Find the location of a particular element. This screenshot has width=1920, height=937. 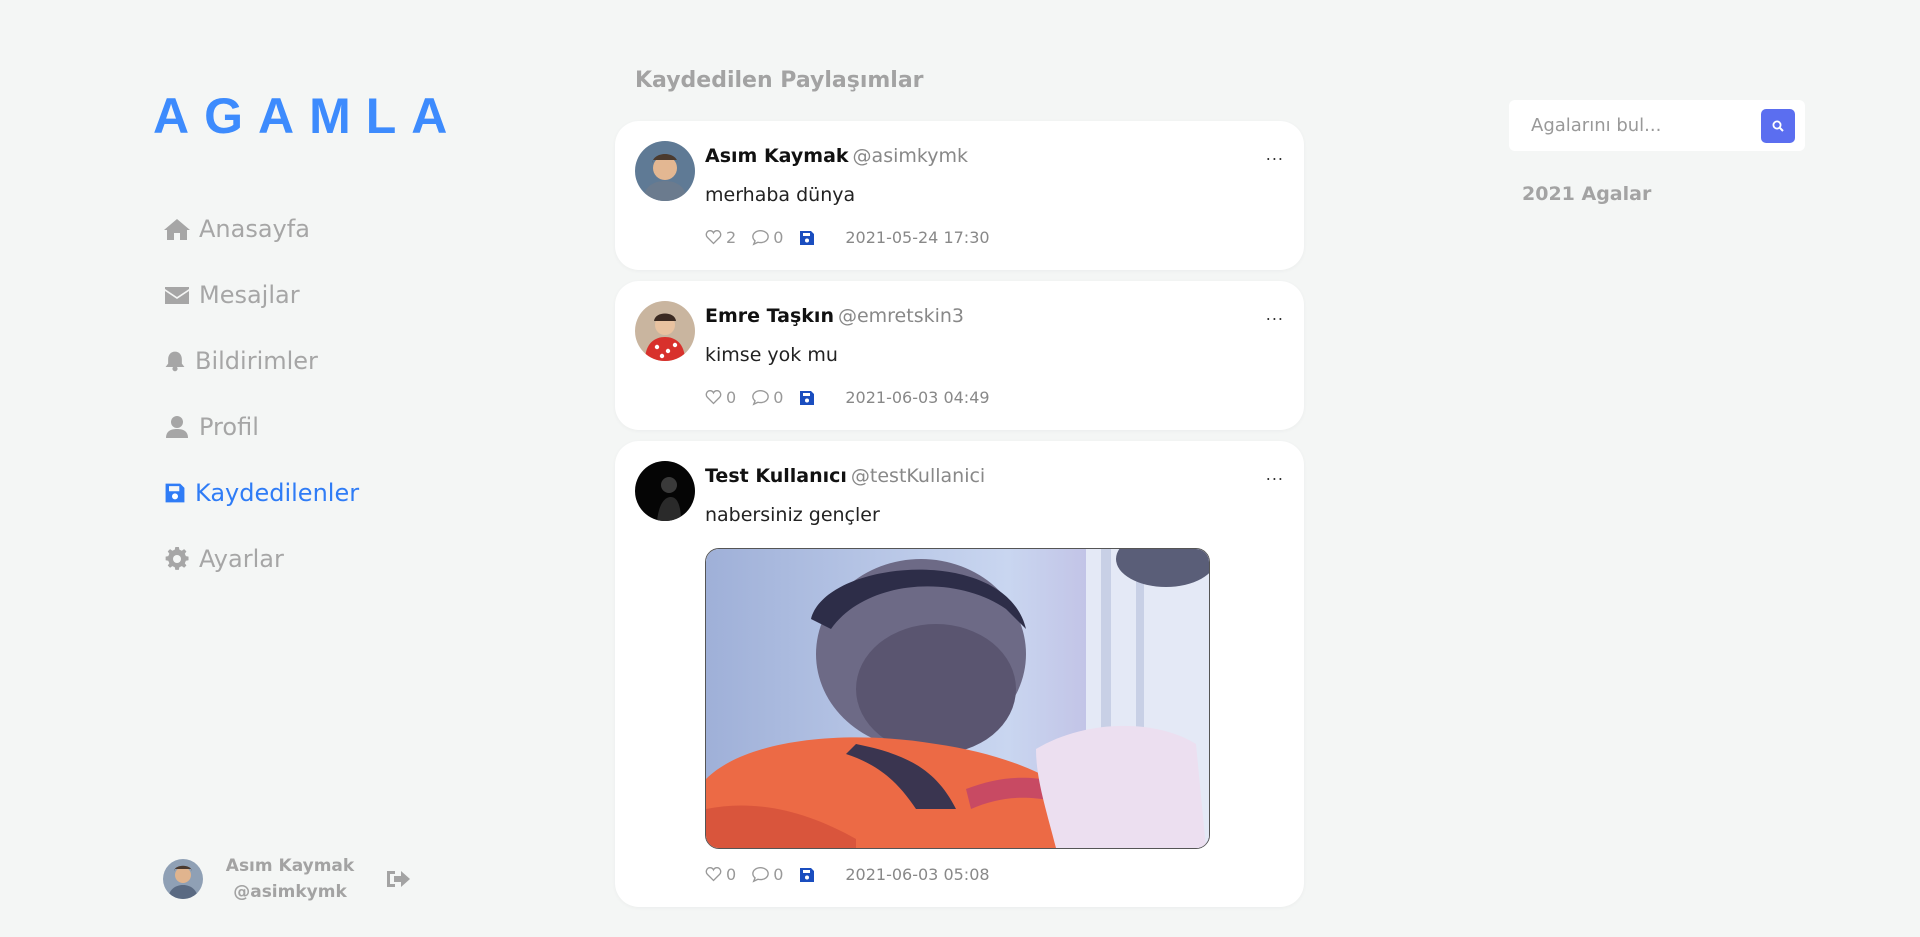

search-icon is located at coordinates (1778, 126).